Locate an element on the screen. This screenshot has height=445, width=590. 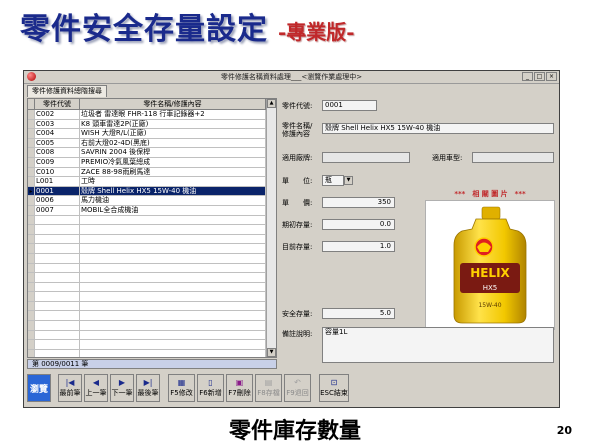
model-label: 適用車型: is located at coordinates (447, 158).